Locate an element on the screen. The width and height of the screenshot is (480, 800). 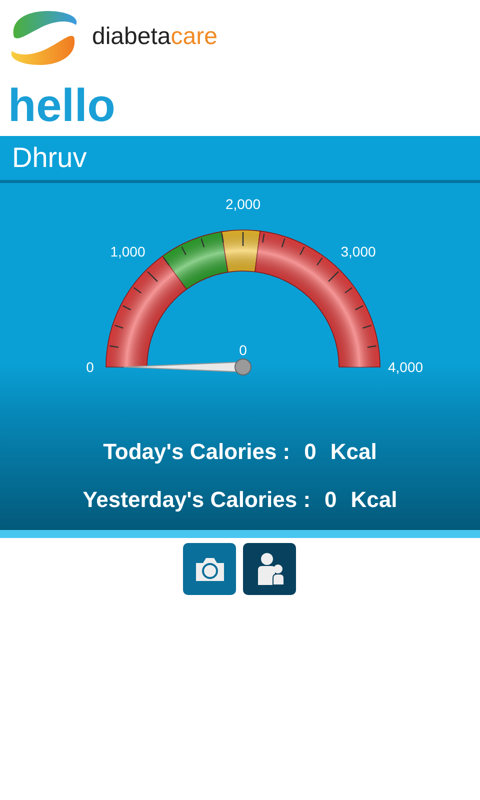
tick-label: 0 is located at coordinates (90, 367).